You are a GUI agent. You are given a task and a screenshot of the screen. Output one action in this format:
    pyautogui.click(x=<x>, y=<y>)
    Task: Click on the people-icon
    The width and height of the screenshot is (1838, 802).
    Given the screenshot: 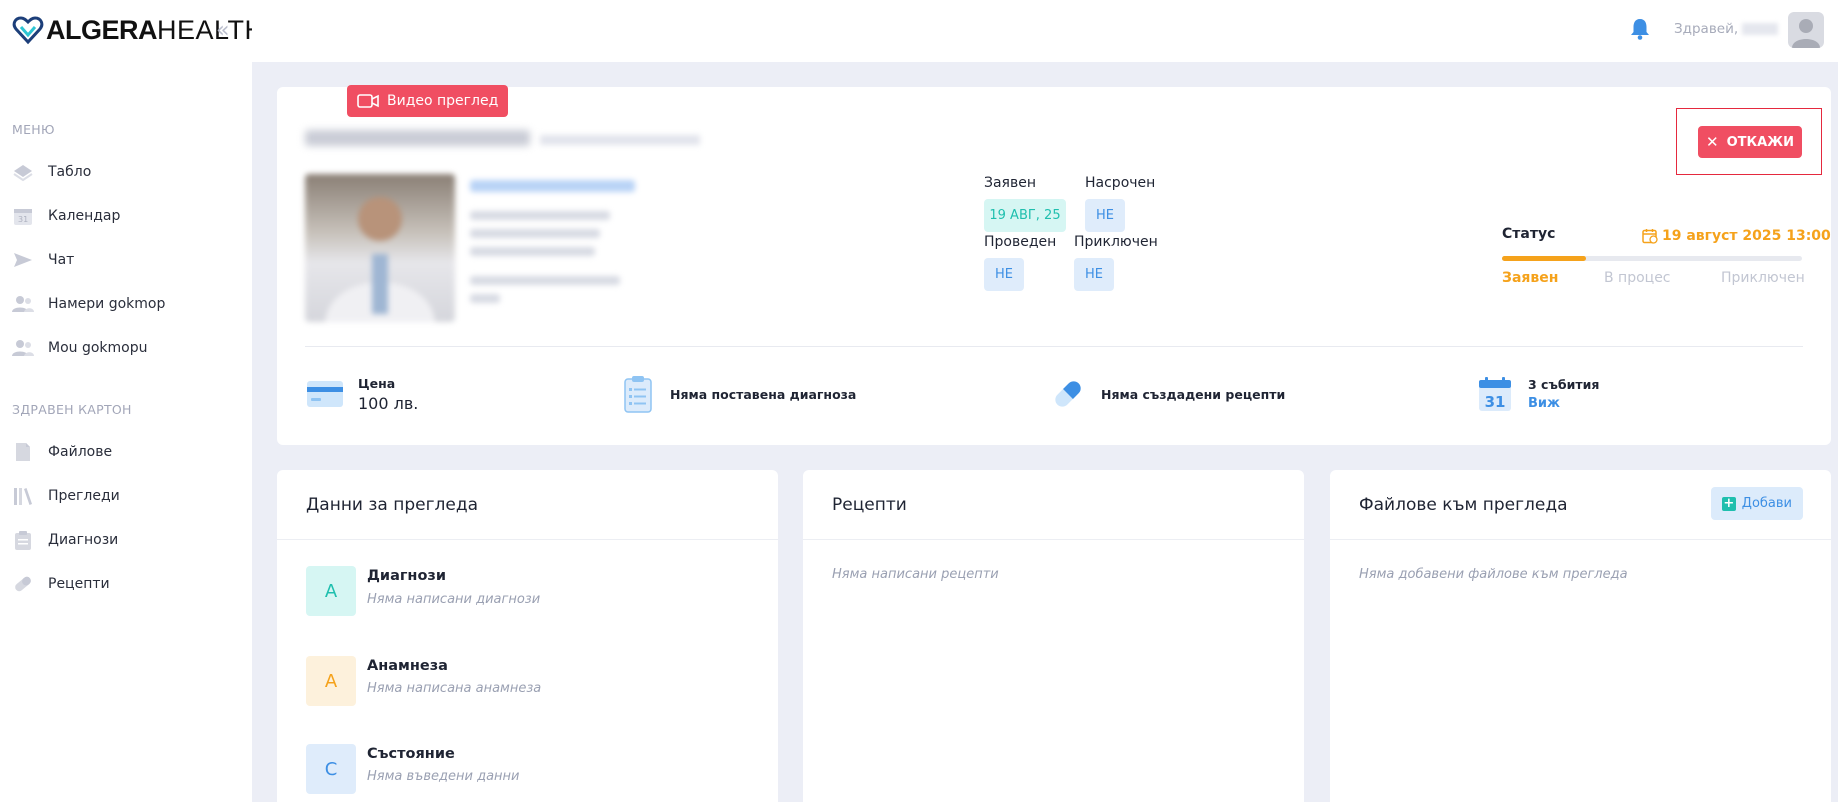 What is the action you would take?
    pyautogui.click(x=23, y=304)
    